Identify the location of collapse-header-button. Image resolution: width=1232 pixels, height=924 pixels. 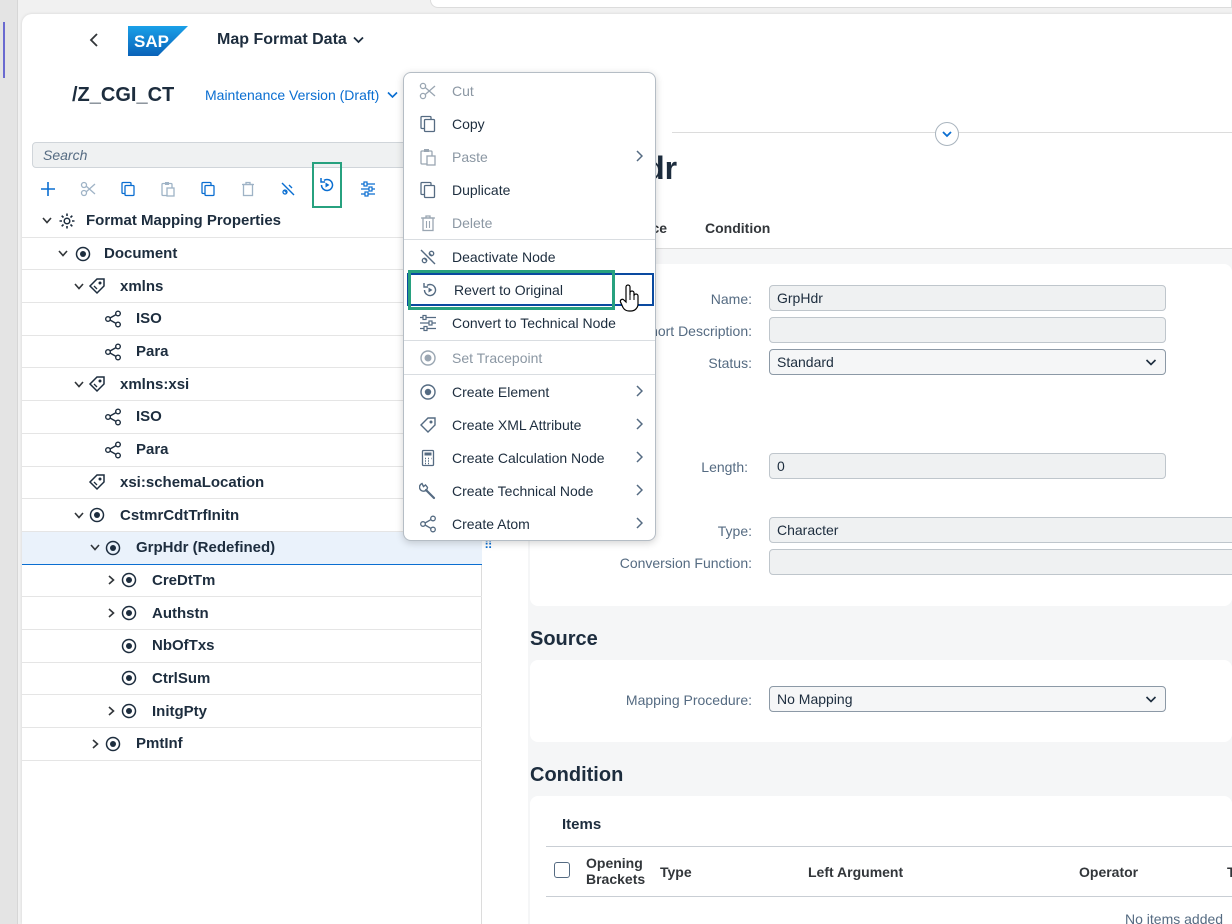
(947, 134).